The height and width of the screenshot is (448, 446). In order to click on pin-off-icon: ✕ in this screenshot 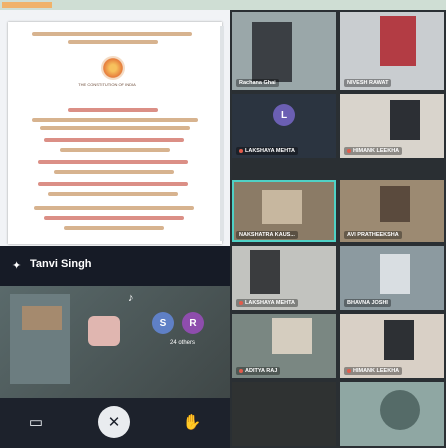, I will do `click(114, 422)`.